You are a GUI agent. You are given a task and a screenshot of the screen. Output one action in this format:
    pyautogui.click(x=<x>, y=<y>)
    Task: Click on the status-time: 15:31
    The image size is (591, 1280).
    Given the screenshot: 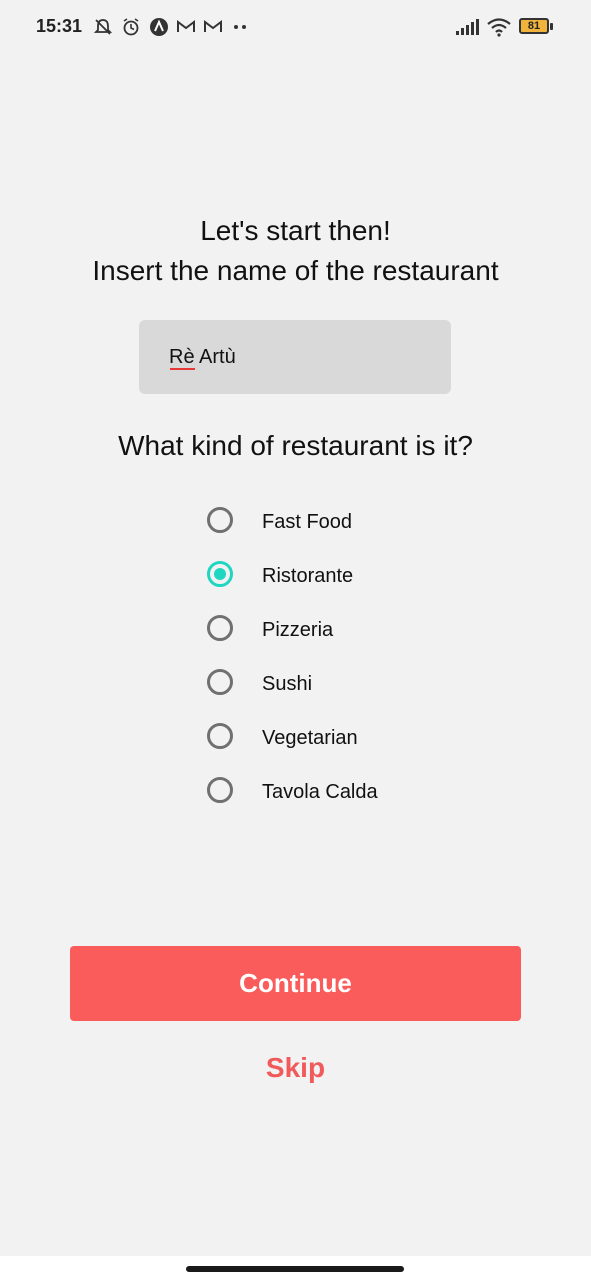 What is the action you would take?
    pyautogui.click(x=59, y=26)
    